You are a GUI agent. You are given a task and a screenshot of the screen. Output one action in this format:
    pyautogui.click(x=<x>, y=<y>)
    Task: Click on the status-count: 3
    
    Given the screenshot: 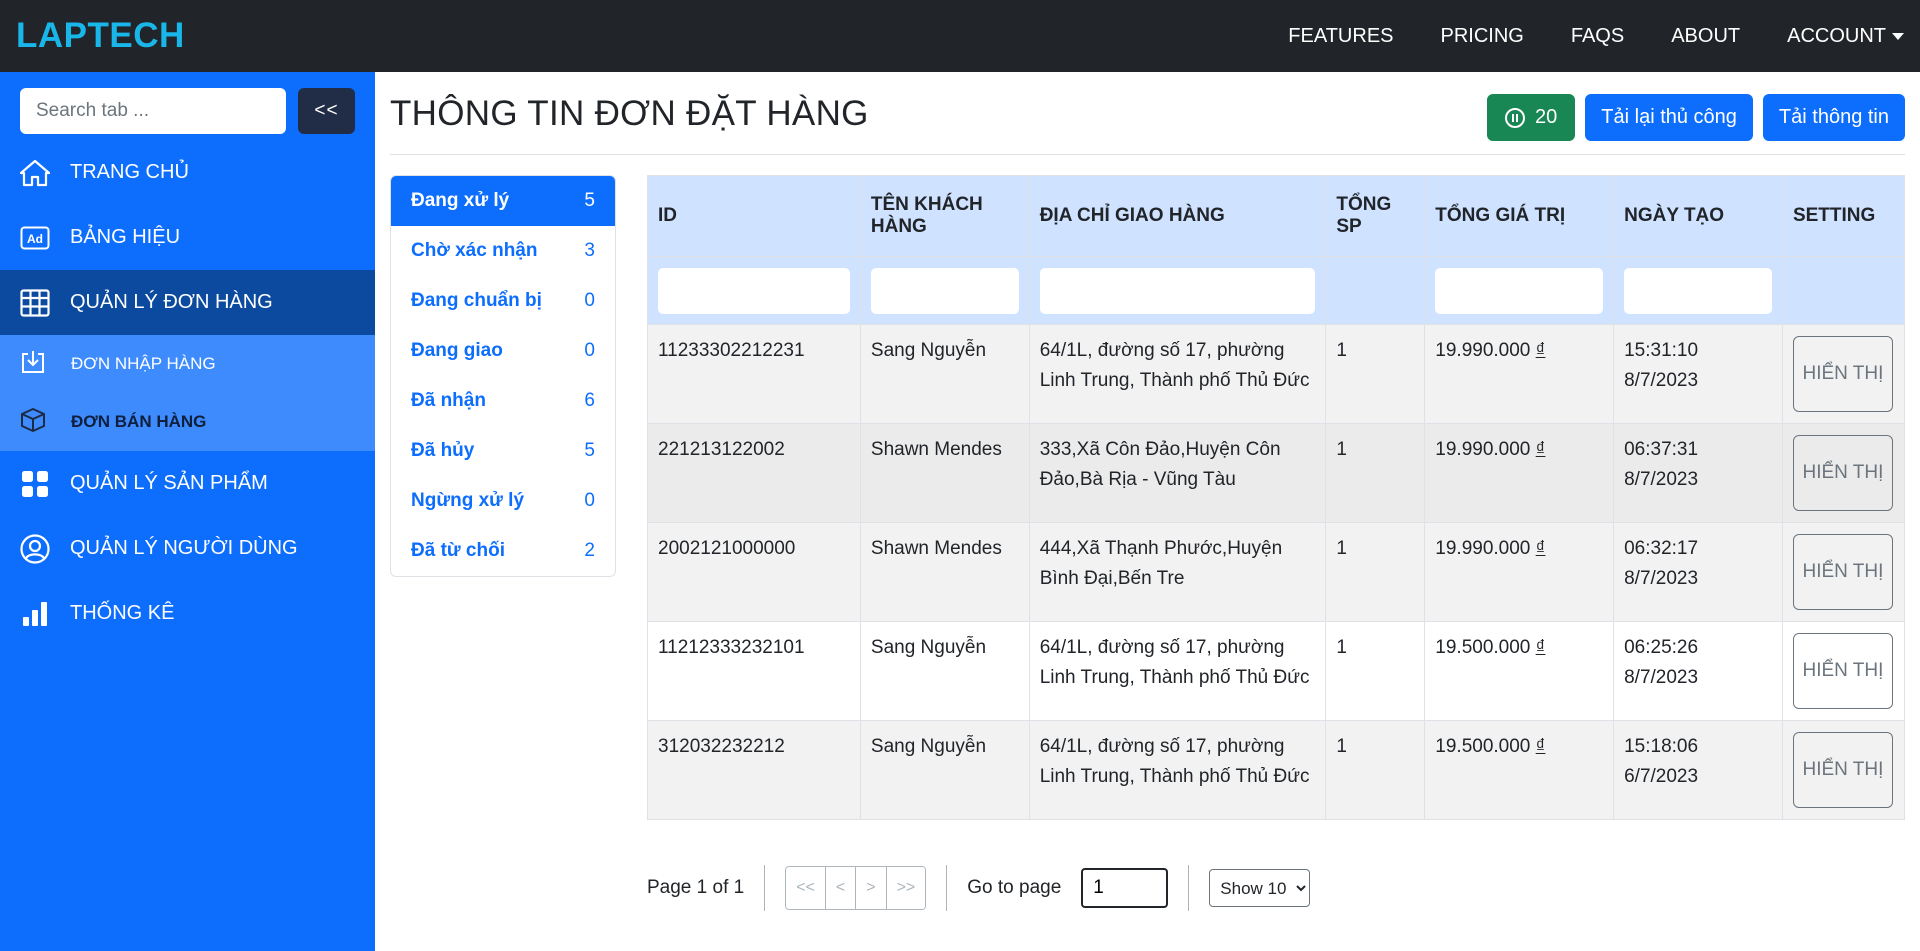 What is the action you would take?
    pyautogui.click(x=589, y=250)
    